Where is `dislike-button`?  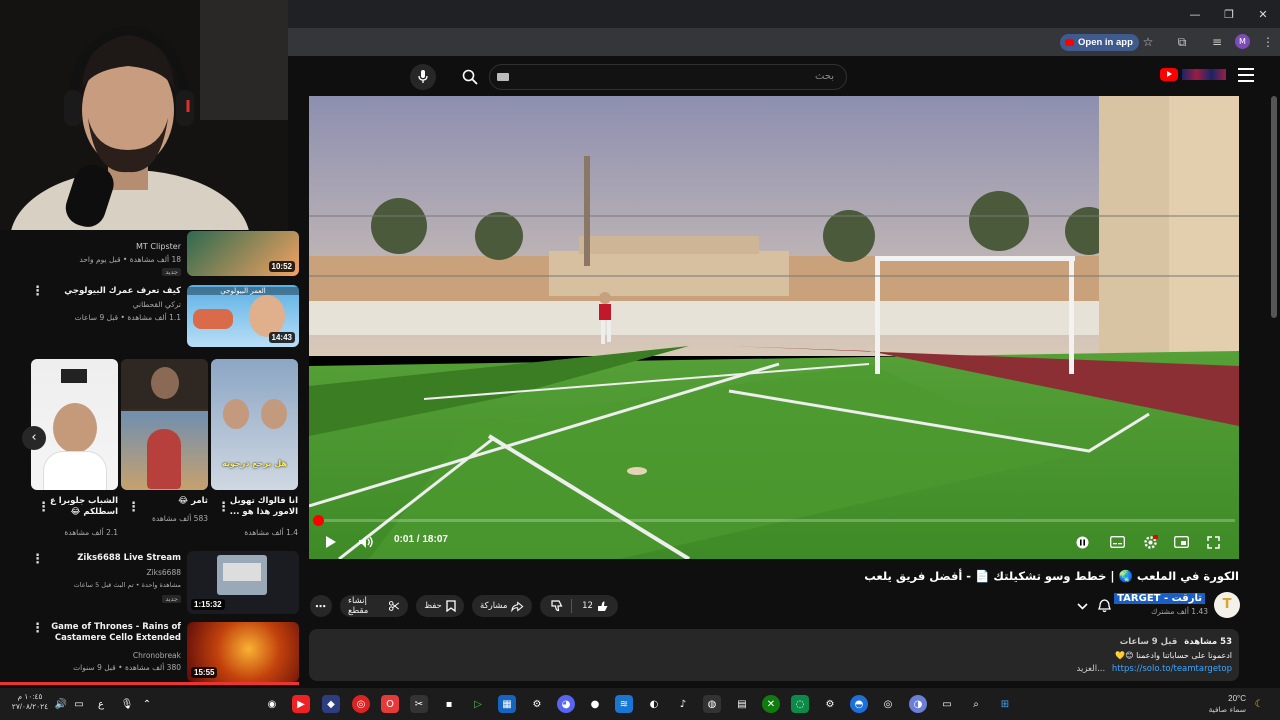 dislike-button is located at coordinates (558, 606).